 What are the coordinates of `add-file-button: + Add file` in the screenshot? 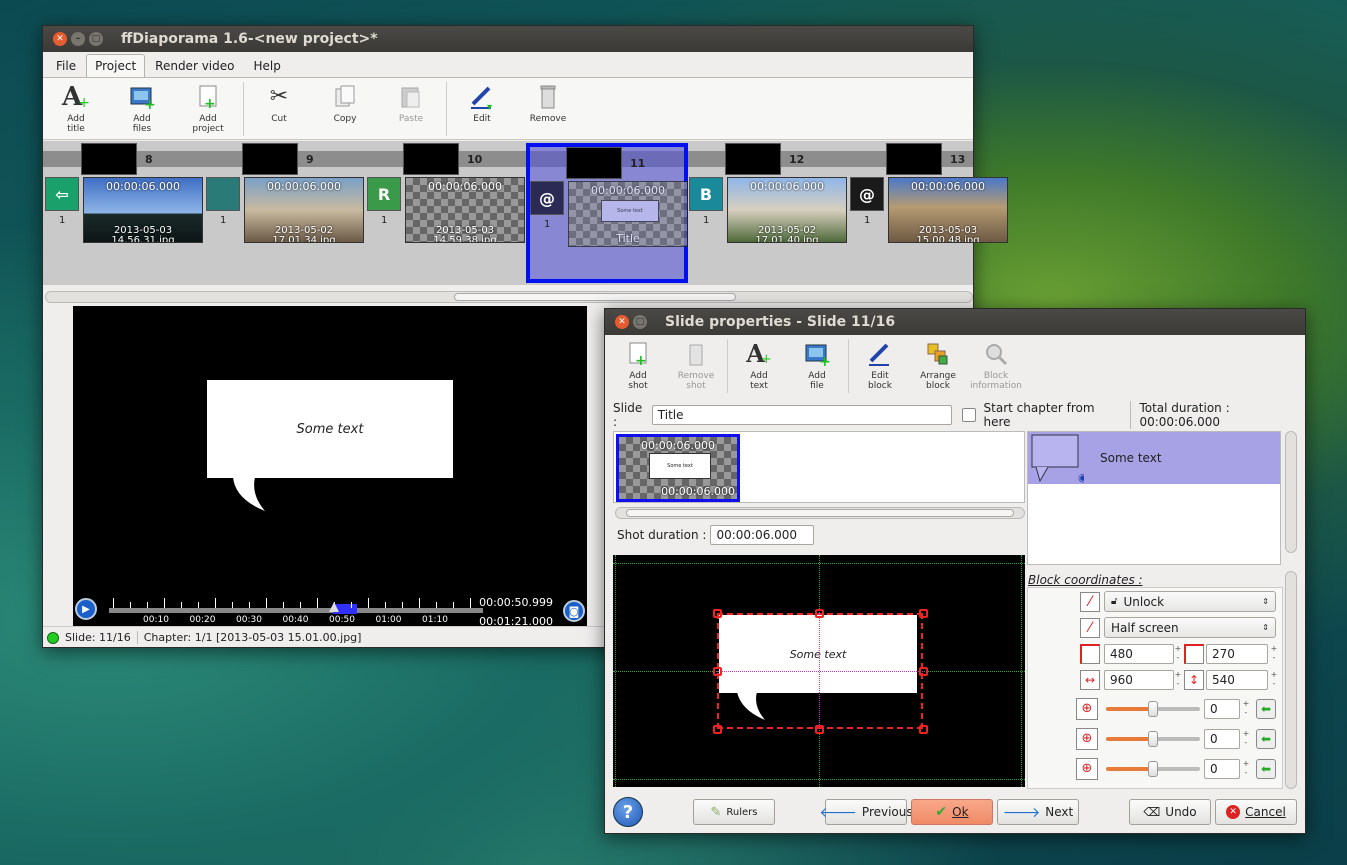 It's located at (817, 365).